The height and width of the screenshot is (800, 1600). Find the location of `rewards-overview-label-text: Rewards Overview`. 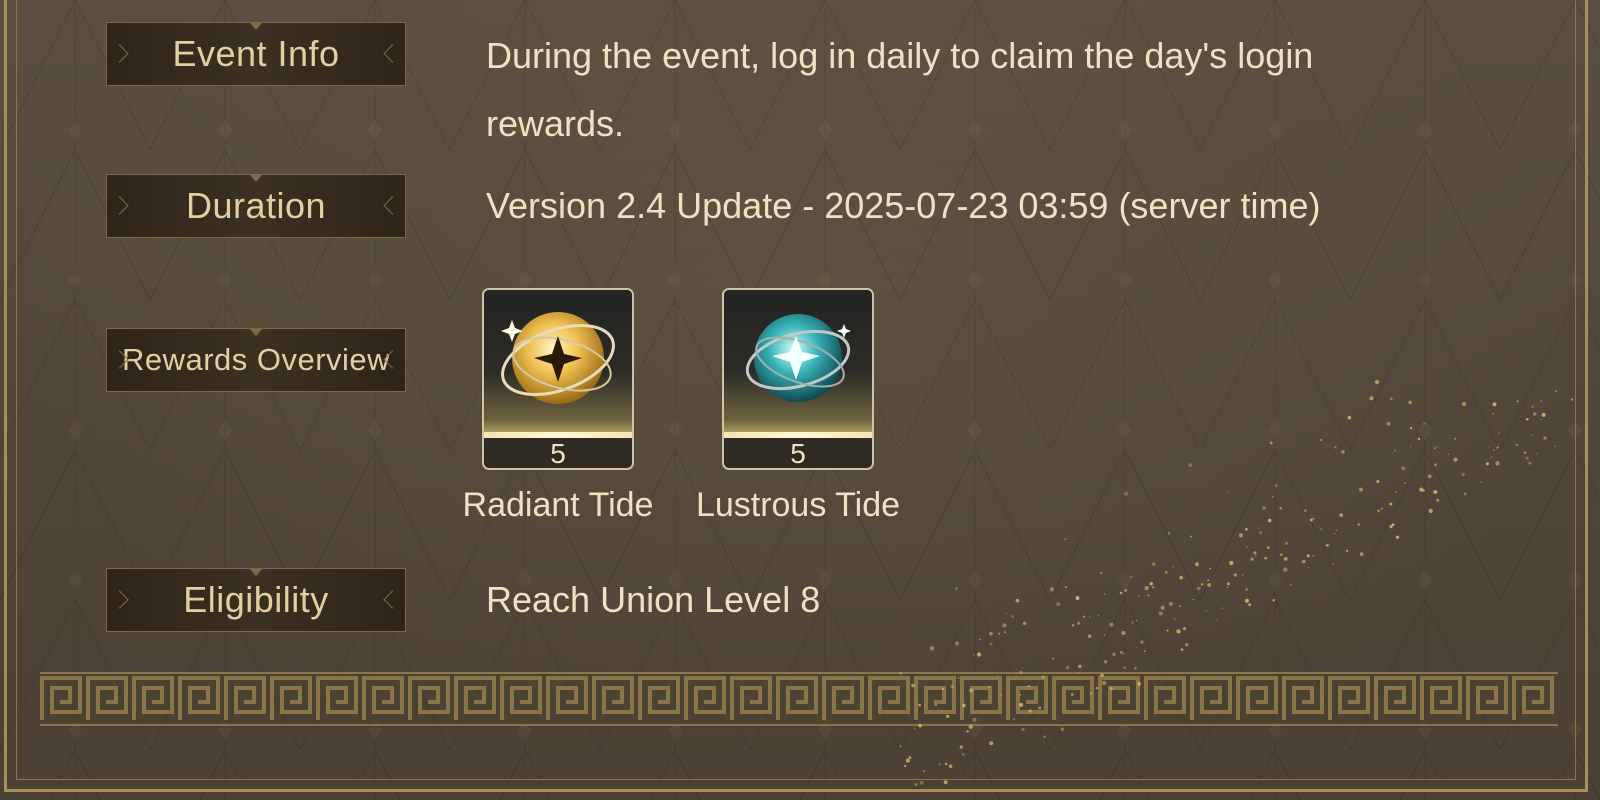

rewards-overview-label-text: Rewards Overview is located at coordinates (256, 359).